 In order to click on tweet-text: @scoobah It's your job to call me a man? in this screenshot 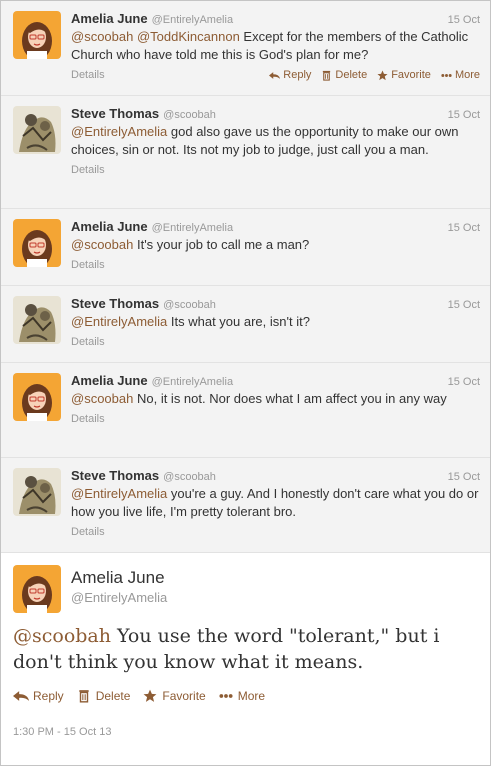, I will do `click(275, 245)`.